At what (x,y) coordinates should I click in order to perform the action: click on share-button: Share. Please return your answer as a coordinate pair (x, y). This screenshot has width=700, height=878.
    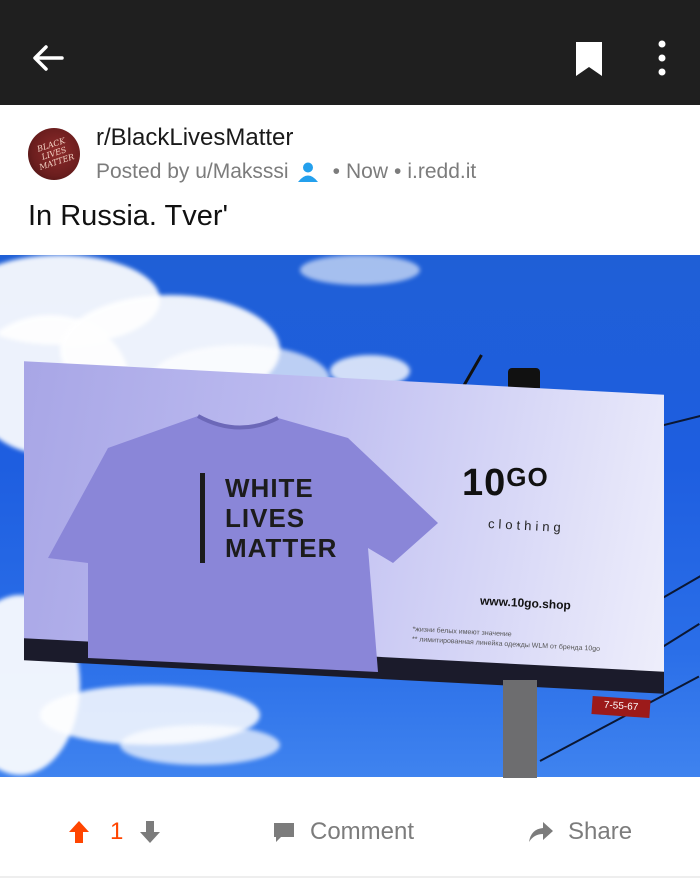
    Looking at the image, I should click on (580, 832).